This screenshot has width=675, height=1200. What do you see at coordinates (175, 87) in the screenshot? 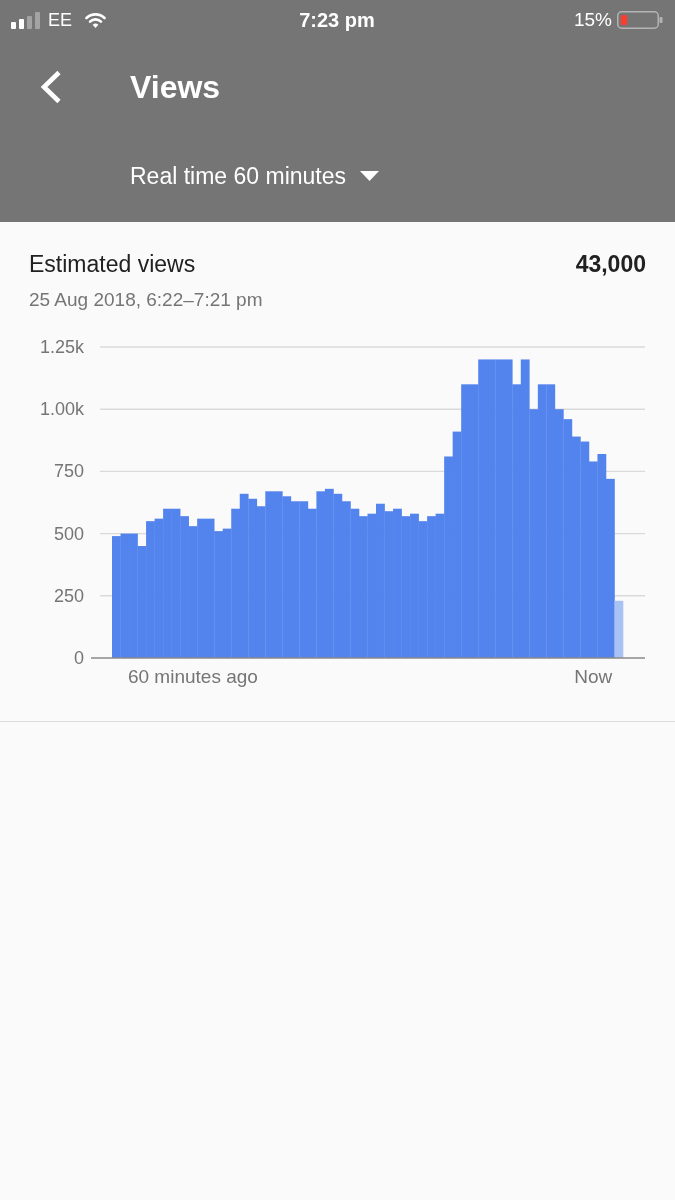
I see `page-title: Views` at bounding box center [175, 87].